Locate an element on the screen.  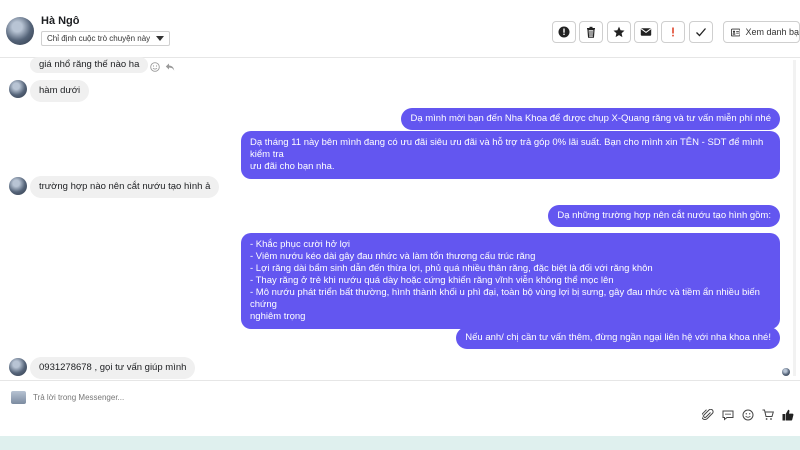
message-line: nghiêm trọng is located at coordinates (278, 316).